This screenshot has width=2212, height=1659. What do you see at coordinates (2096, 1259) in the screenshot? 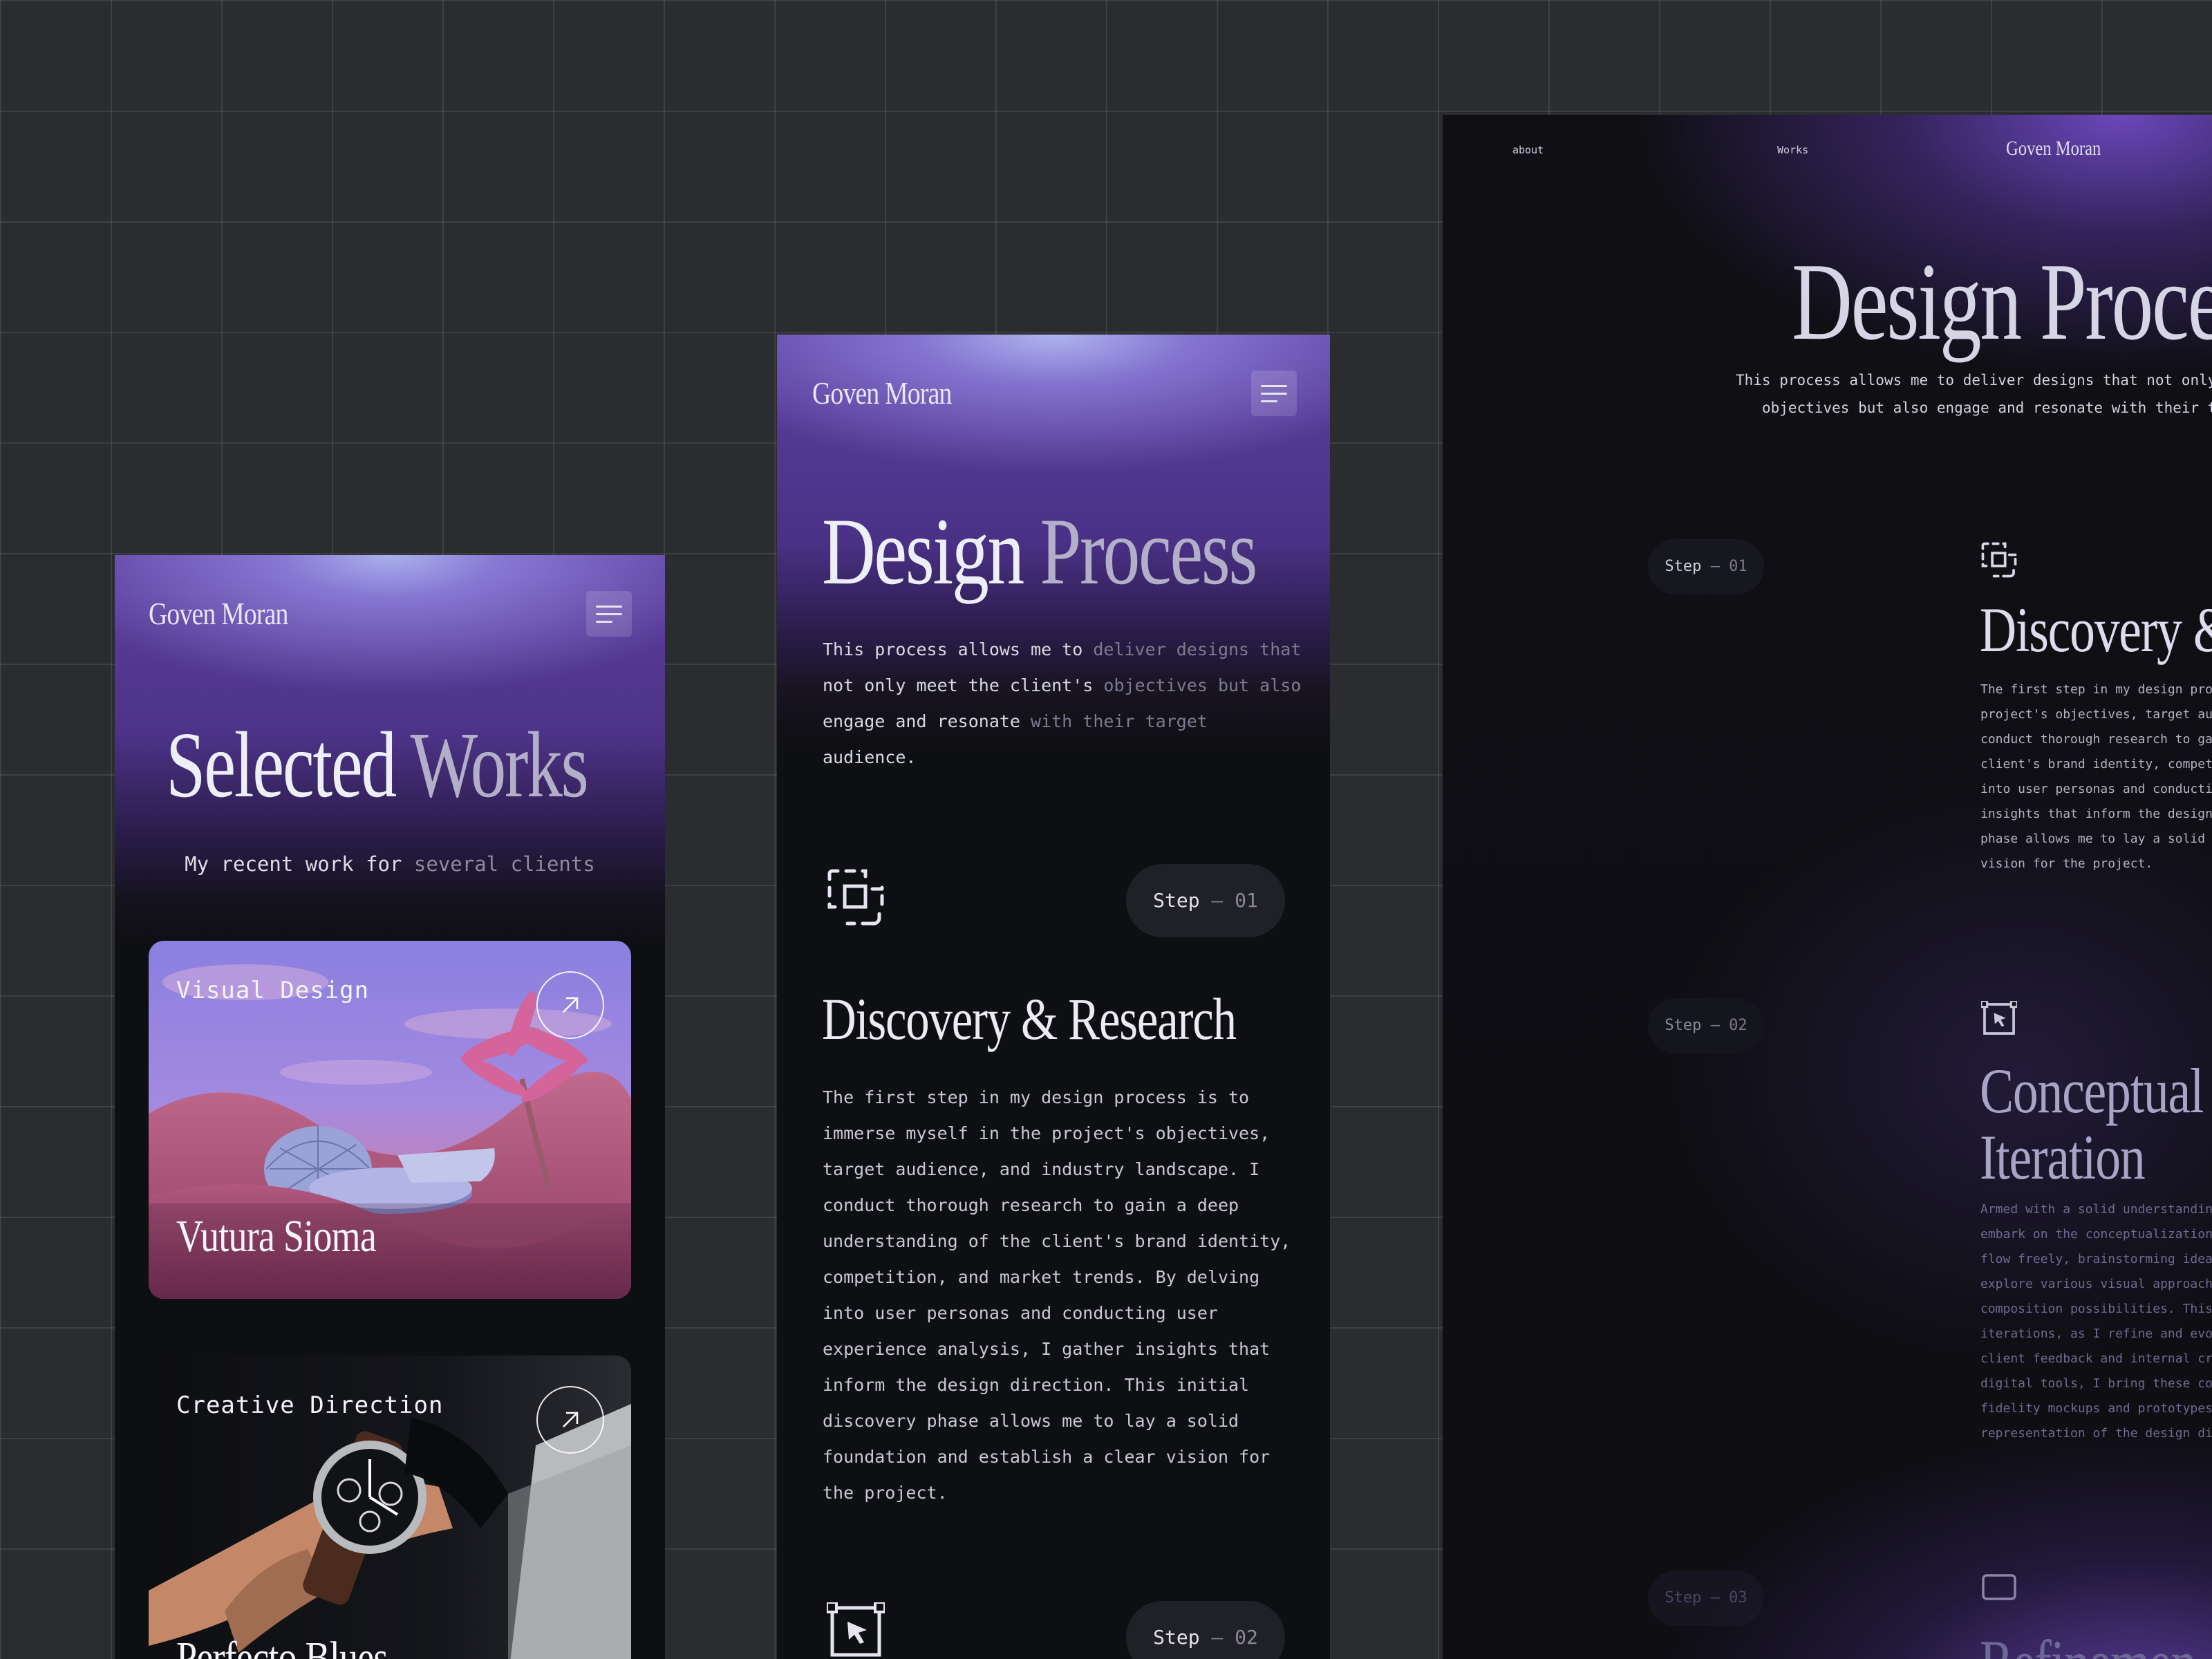
I see `body-line: flow freely, brainstorming ideas, a` at bounding box center [2096, 1259].